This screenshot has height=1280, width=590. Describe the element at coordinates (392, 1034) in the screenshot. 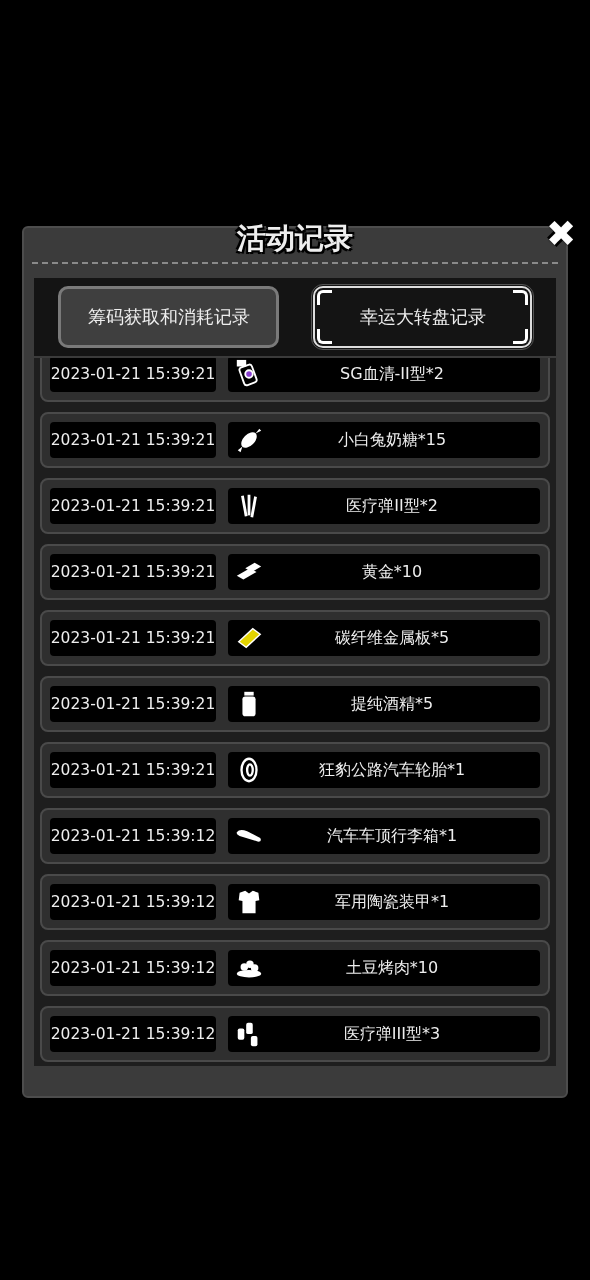

I see `item-name: 医疗弹III型*3` at that location.